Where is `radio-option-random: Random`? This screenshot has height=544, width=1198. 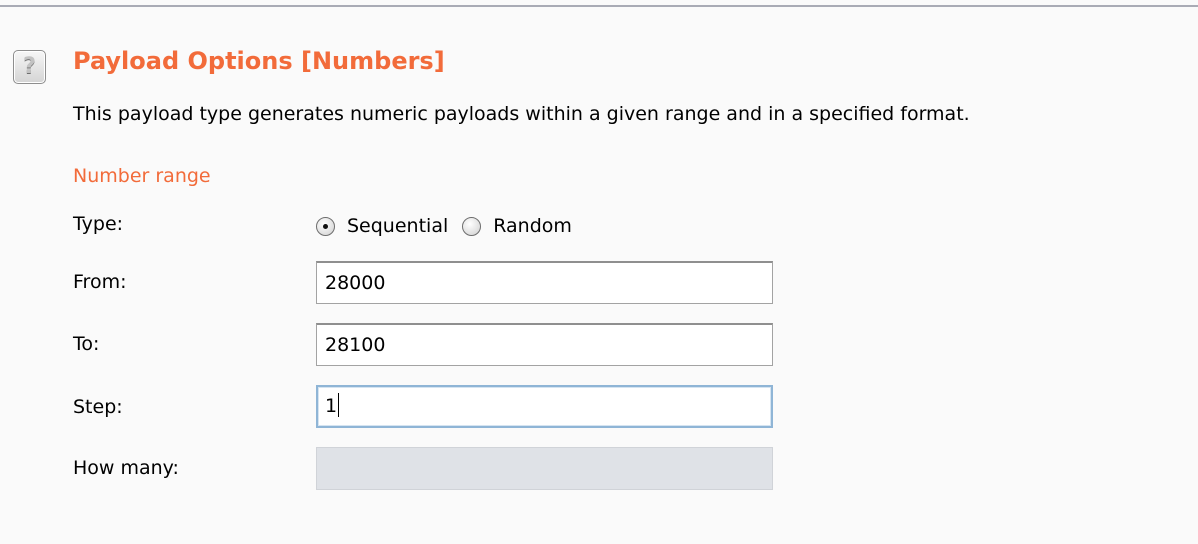
radio-option-random: Random is located at coordinates (517, 226).